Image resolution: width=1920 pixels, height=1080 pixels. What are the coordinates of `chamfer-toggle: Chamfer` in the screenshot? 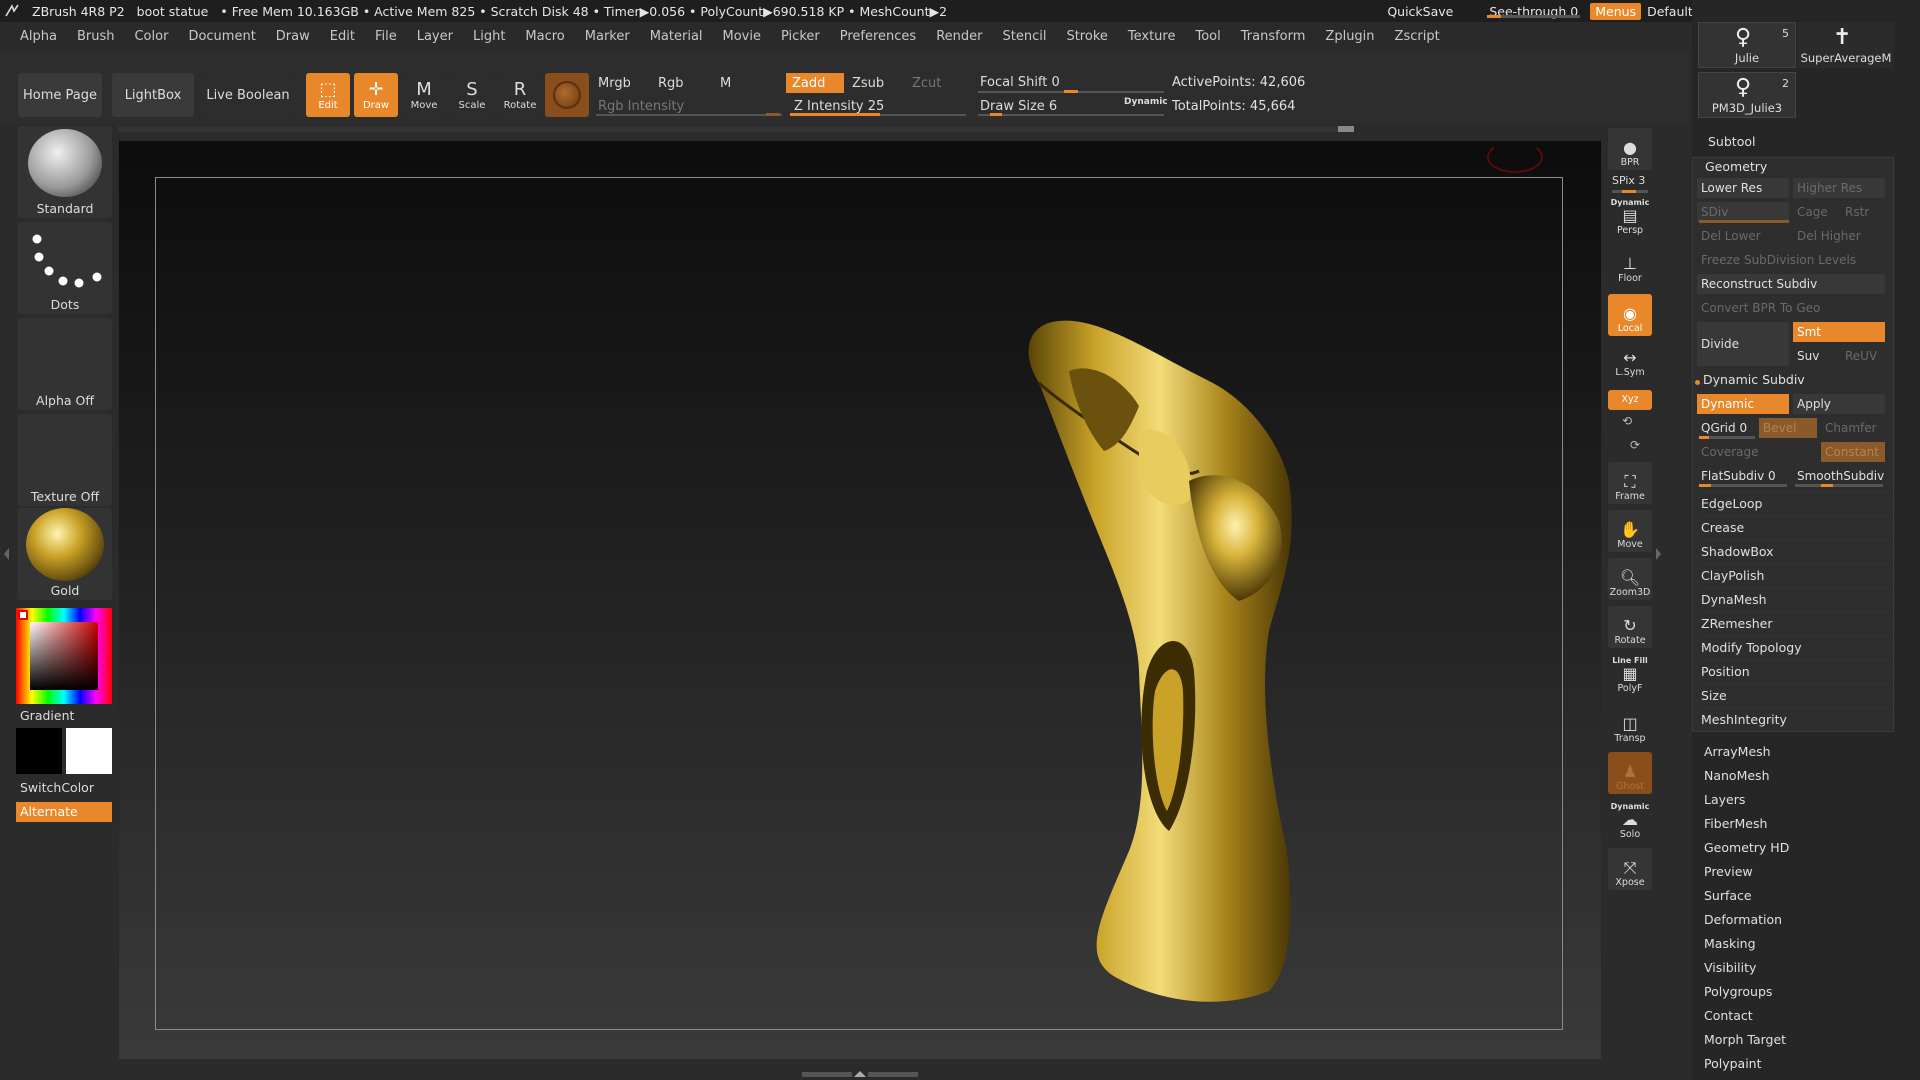 It's located at (1853, 428).